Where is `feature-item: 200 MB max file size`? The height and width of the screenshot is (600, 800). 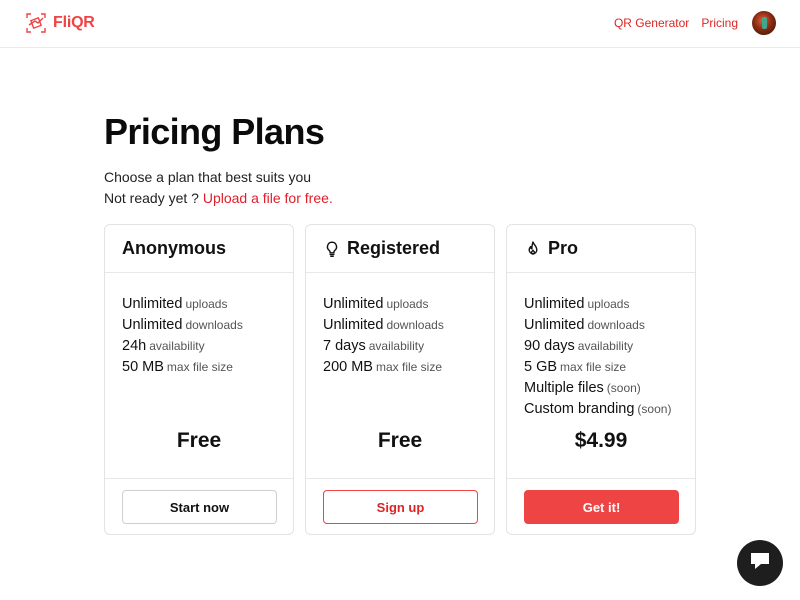 feature-item: 200 MB max file size is located at coordinates (408, 367).